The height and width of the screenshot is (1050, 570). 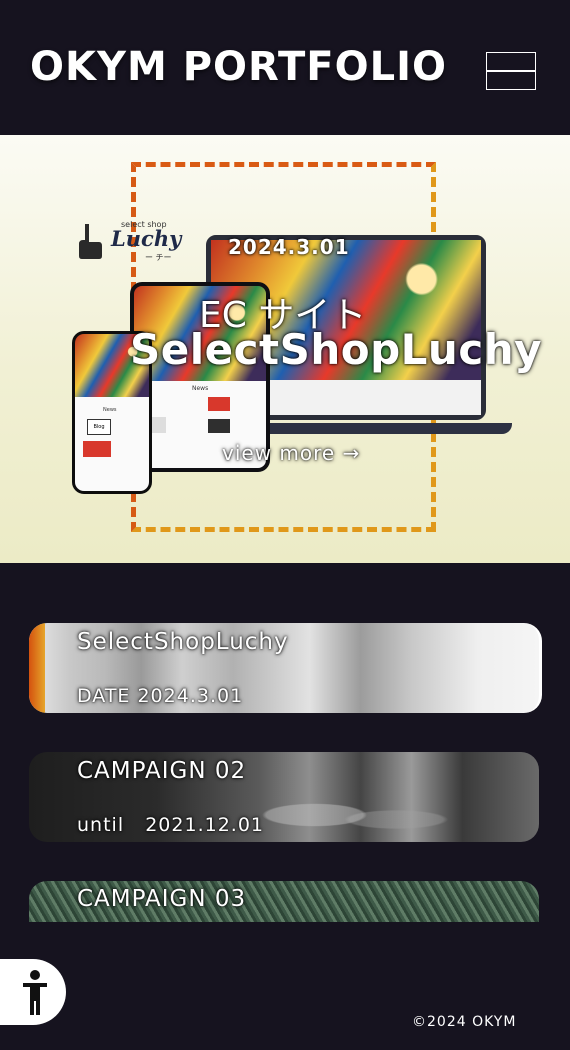 What do you see at coordinates (238, 67) in the screenshot?
I see `site-title: OKYM PORTFOLIO` at bounding box center [238, 67].